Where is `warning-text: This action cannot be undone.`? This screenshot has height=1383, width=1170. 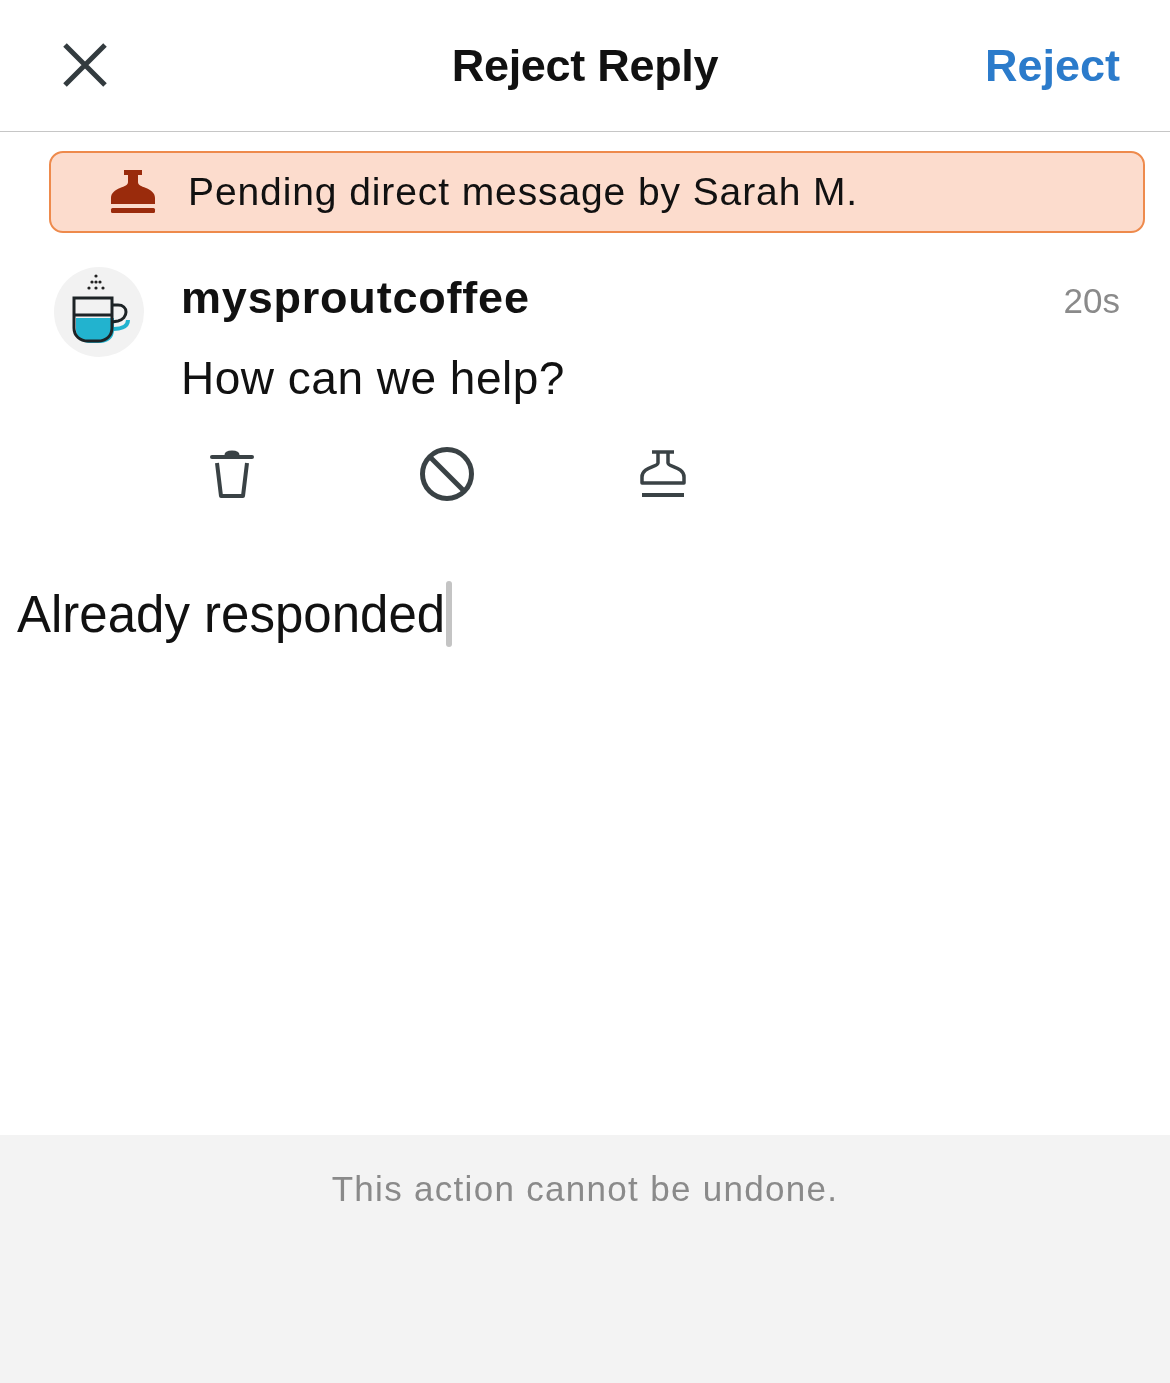
warning-text: This action cannot be undone. is located at coordinates (585, 1189).